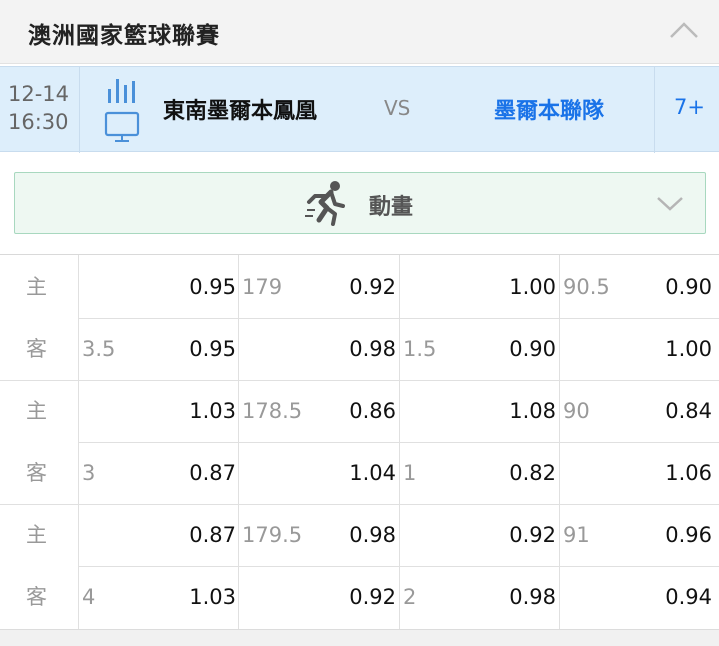  Describe the element at coordinates (99, 349) in the screenshot. I see `spread-line: 3.5` at that location.